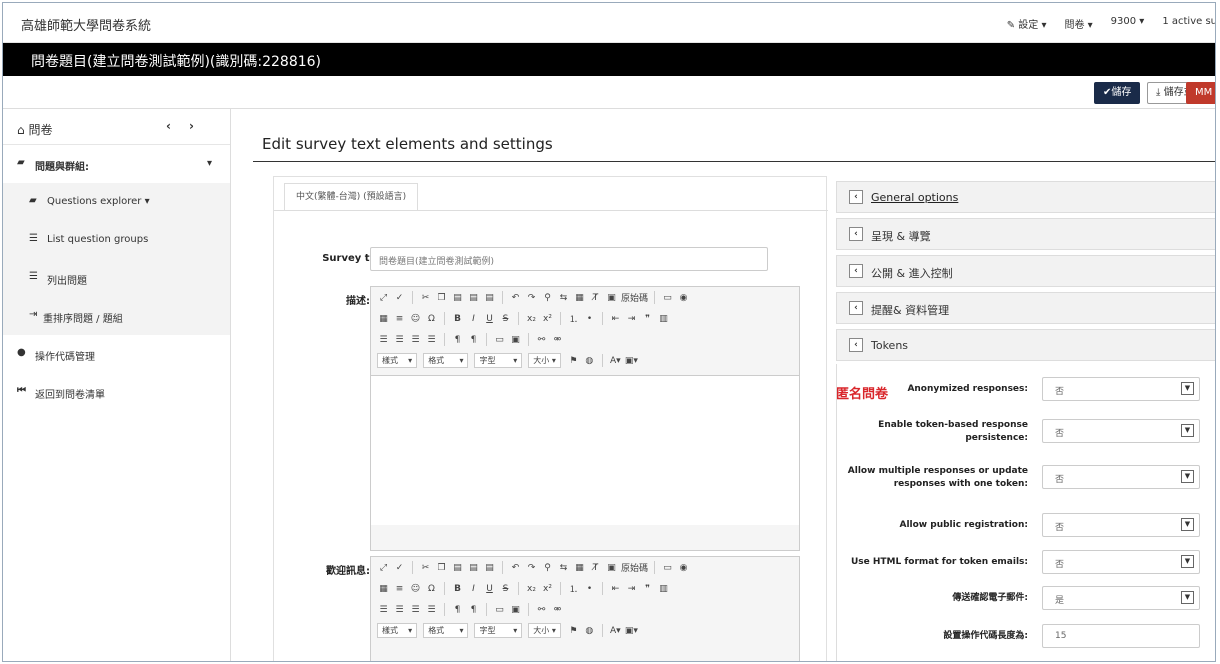 Image resolution: width=1220 pixels, height=664 pixels. I want to click on flag-icon: ⚑, so click(573, 361).